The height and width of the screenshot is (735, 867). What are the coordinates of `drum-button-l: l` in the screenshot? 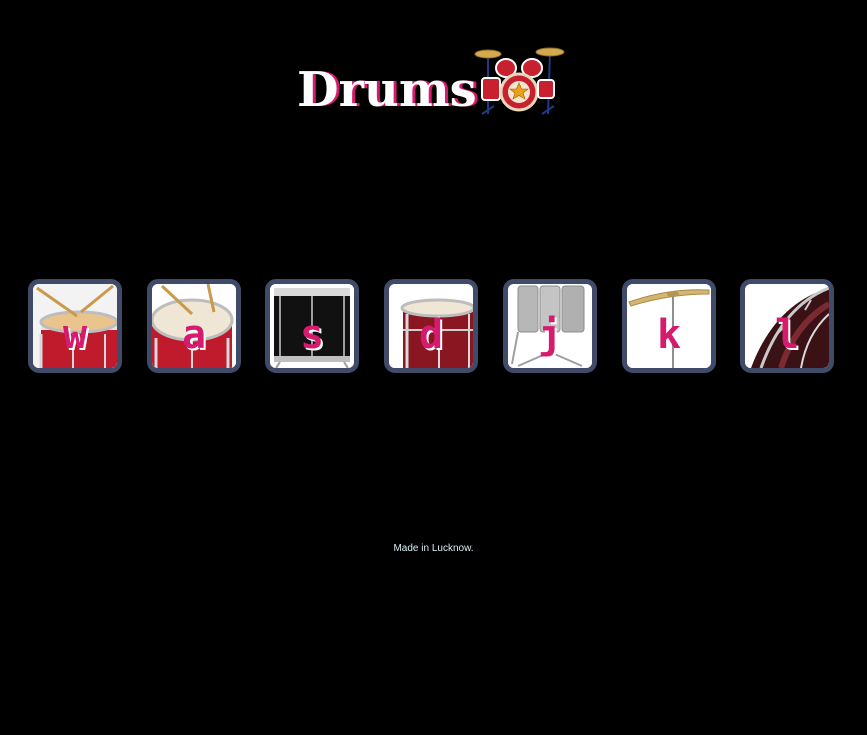 It's located at (787, 326).